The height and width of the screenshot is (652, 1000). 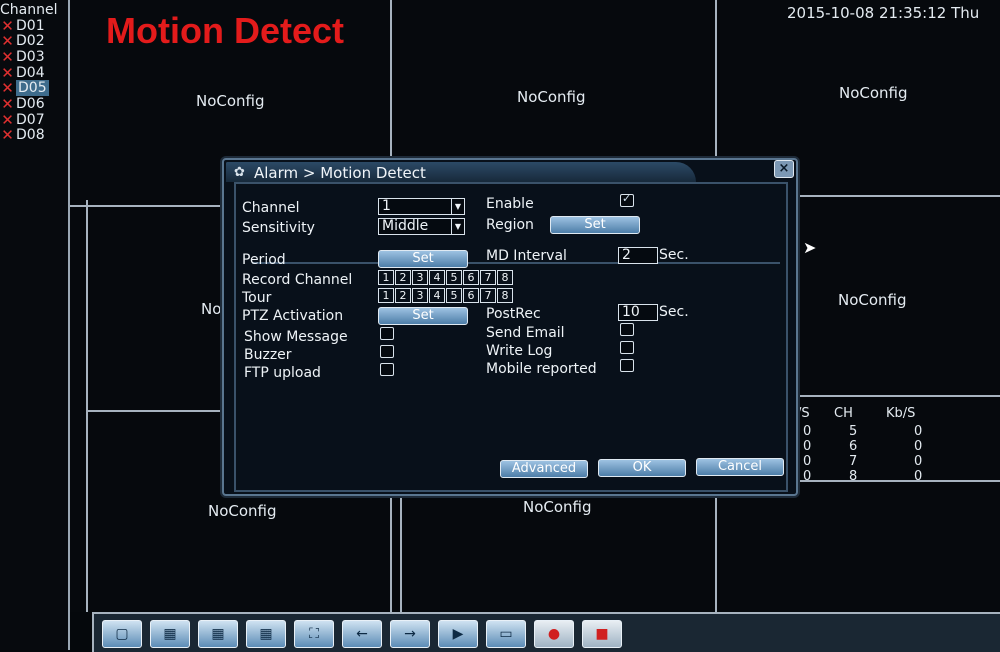 What do you see at coordinates (7, 135) in the screenshot?
I see `no-signal-icon: ✕` at bounding box center [7, 135].